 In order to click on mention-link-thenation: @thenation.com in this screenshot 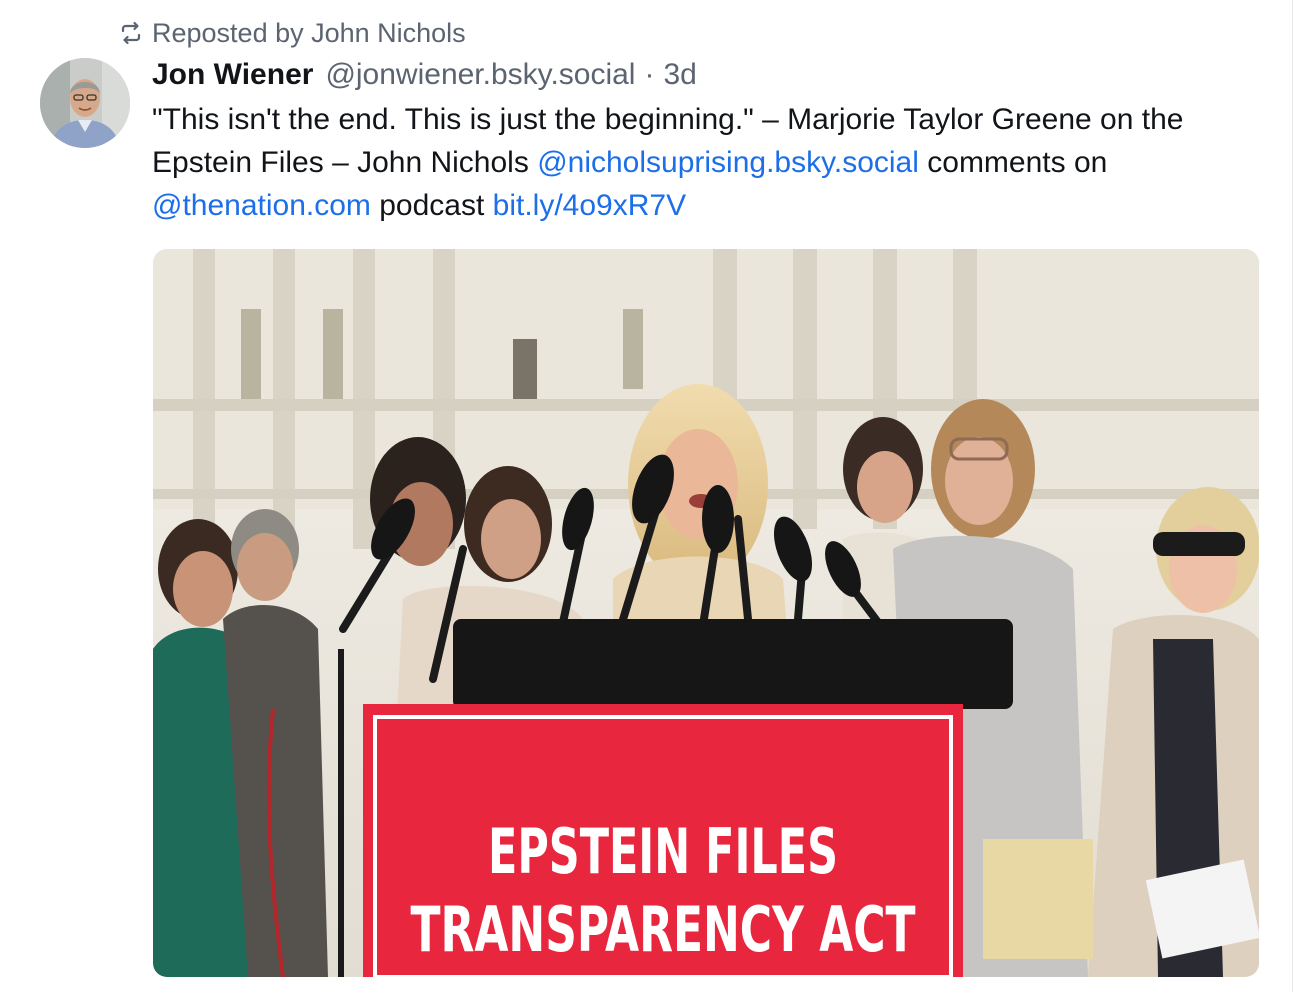, I will do `click(261, 205)`.